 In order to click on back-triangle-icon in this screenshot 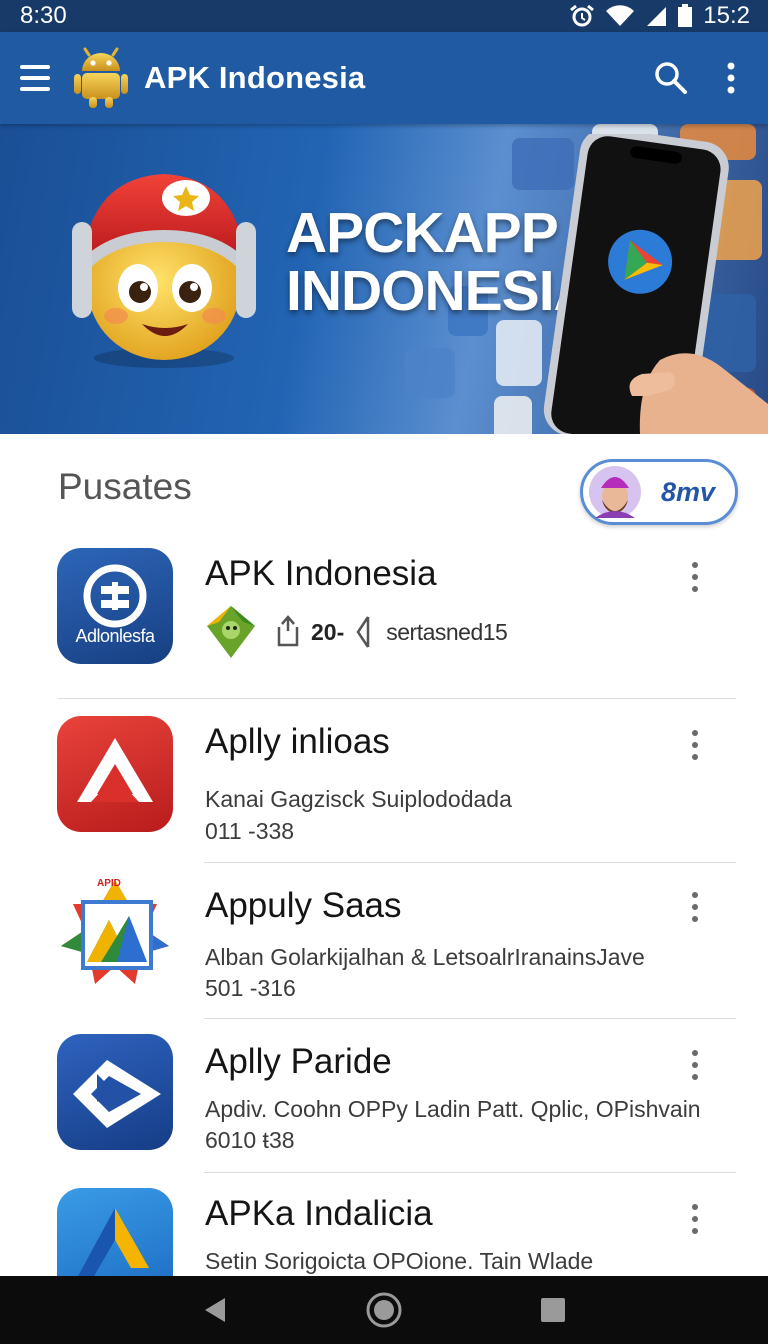, I will do `click(215, 1310)`.